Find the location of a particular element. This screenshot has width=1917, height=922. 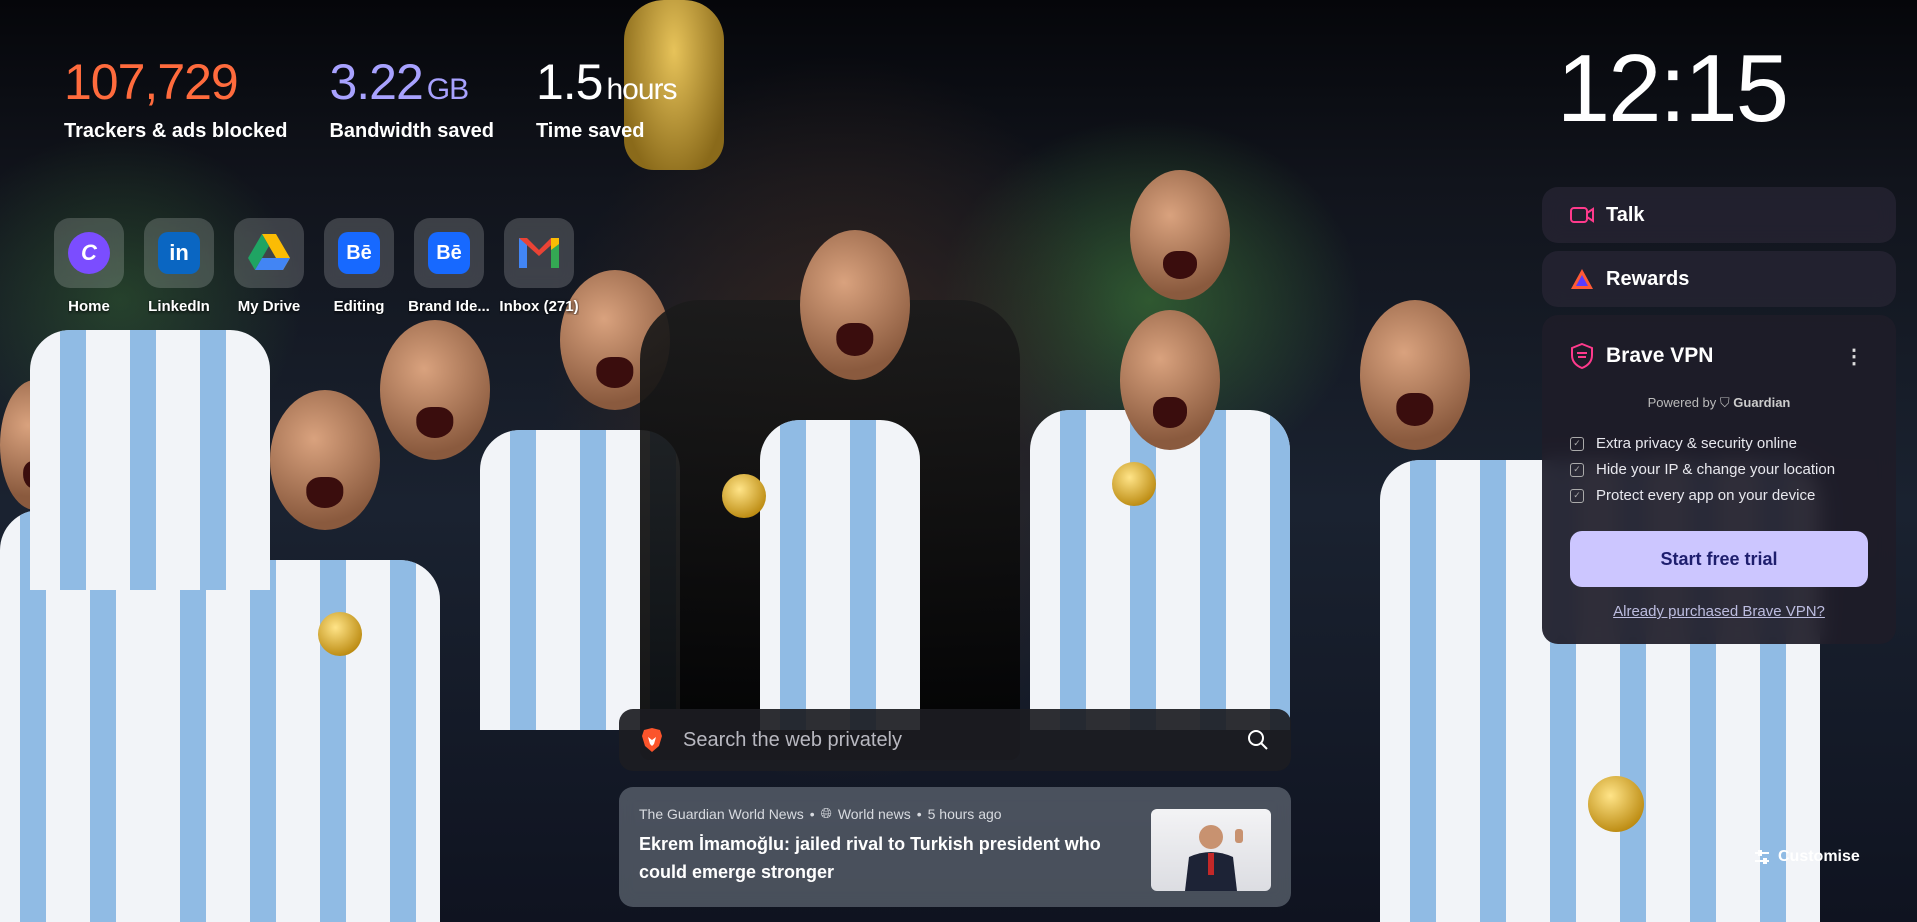

powered-by-label: Powered by is located at coordinates (1682, 402).